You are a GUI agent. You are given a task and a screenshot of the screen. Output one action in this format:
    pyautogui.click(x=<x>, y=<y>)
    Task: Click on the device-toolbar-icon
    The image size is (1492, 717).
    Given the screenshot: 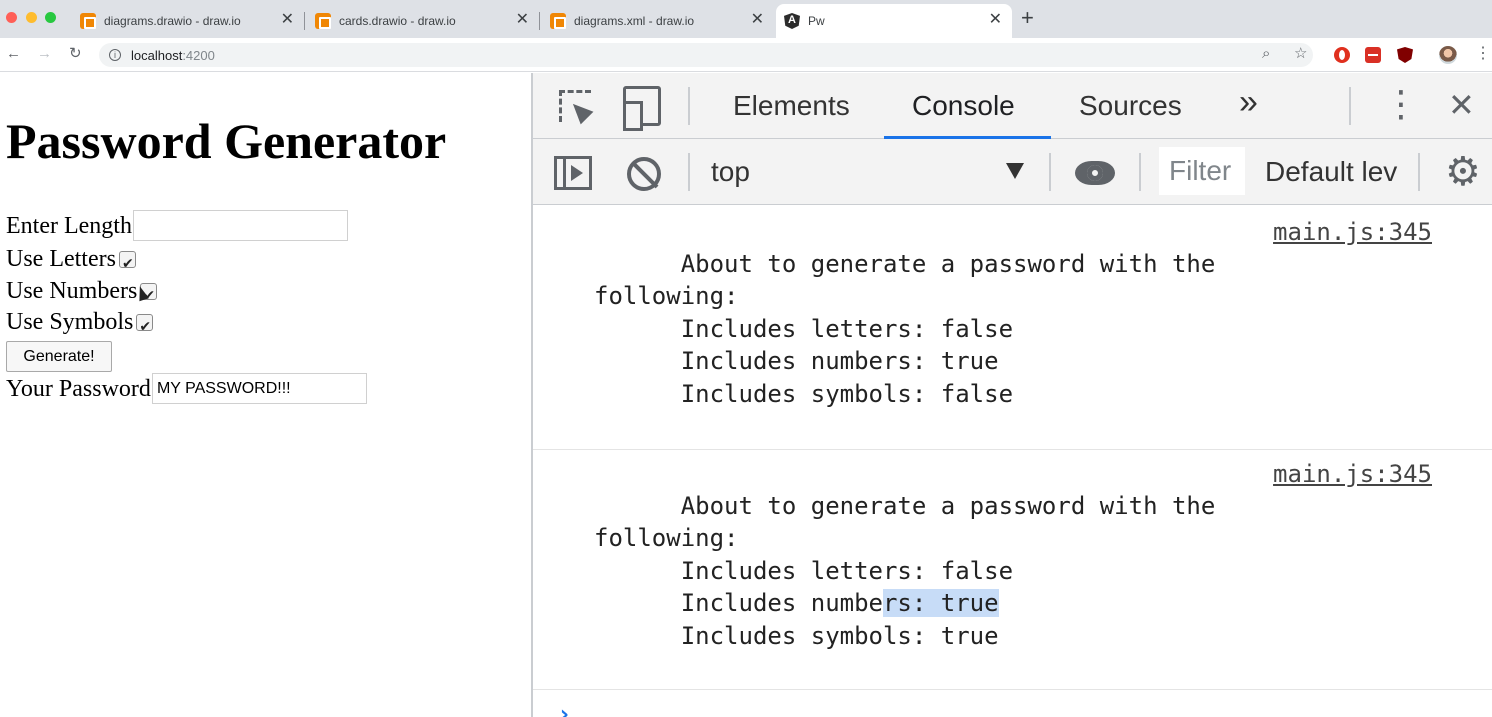 What is the action you would take?
    pyautogui.click(x=642, y=108)
    